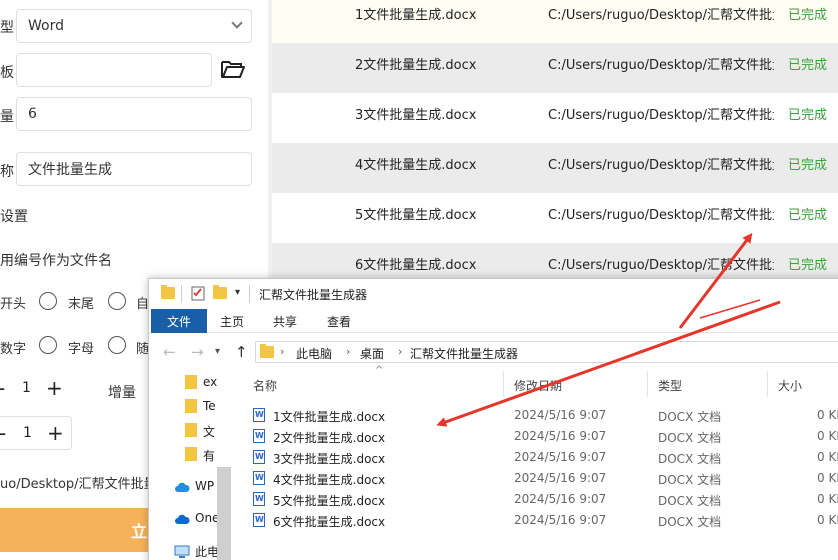 This screenshot has width=838, height=560. I want to click on numbering-label: 用编号作为文件名, so click(56, 261).